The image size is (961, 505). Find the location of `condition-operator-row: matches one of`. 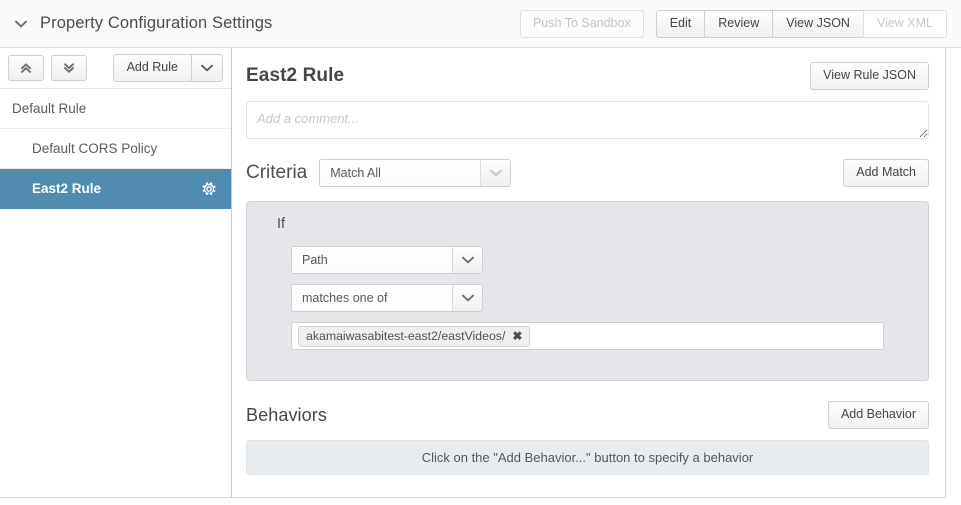

condition-operator-row: matches one of is located at coordinates (587, 298).